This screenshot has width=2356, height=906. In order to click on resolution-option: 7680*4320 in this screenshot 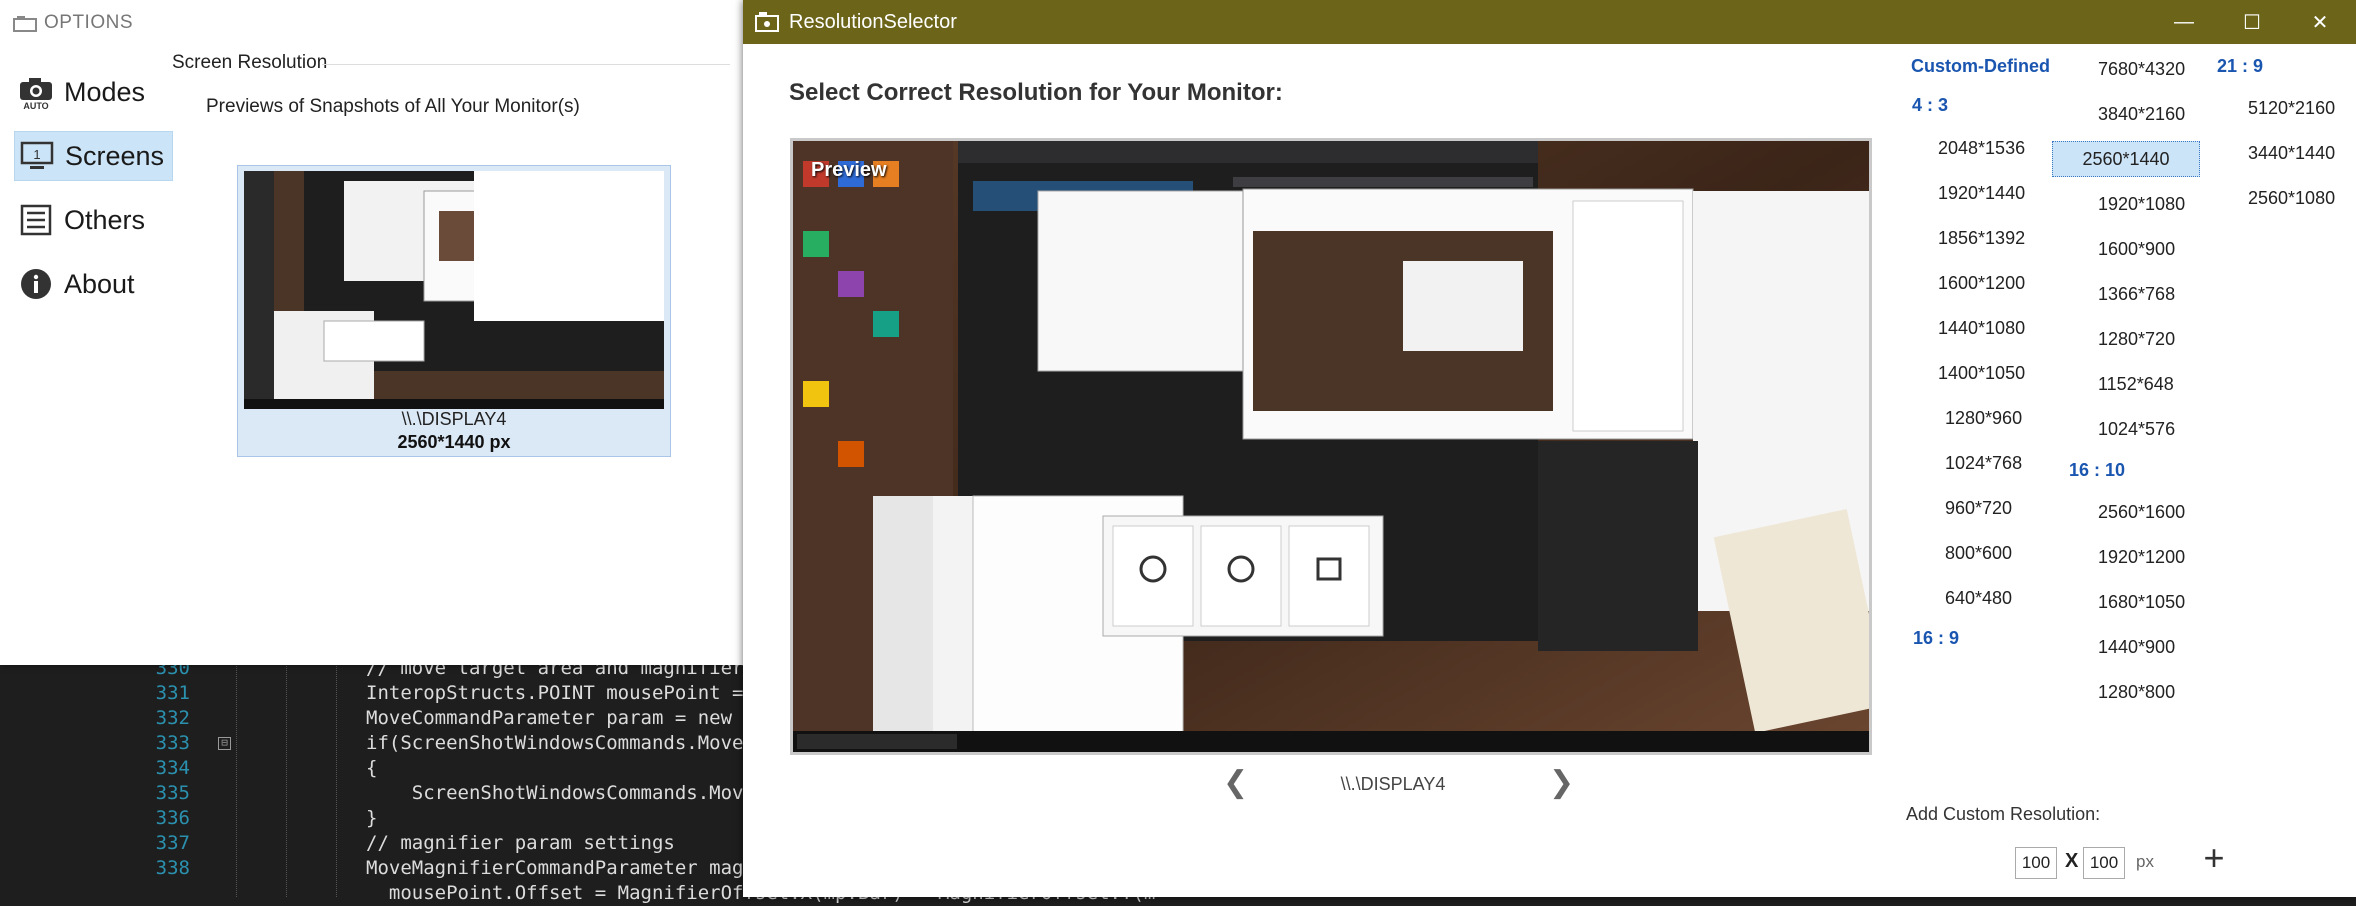, I will do `click(2141, 69)`.